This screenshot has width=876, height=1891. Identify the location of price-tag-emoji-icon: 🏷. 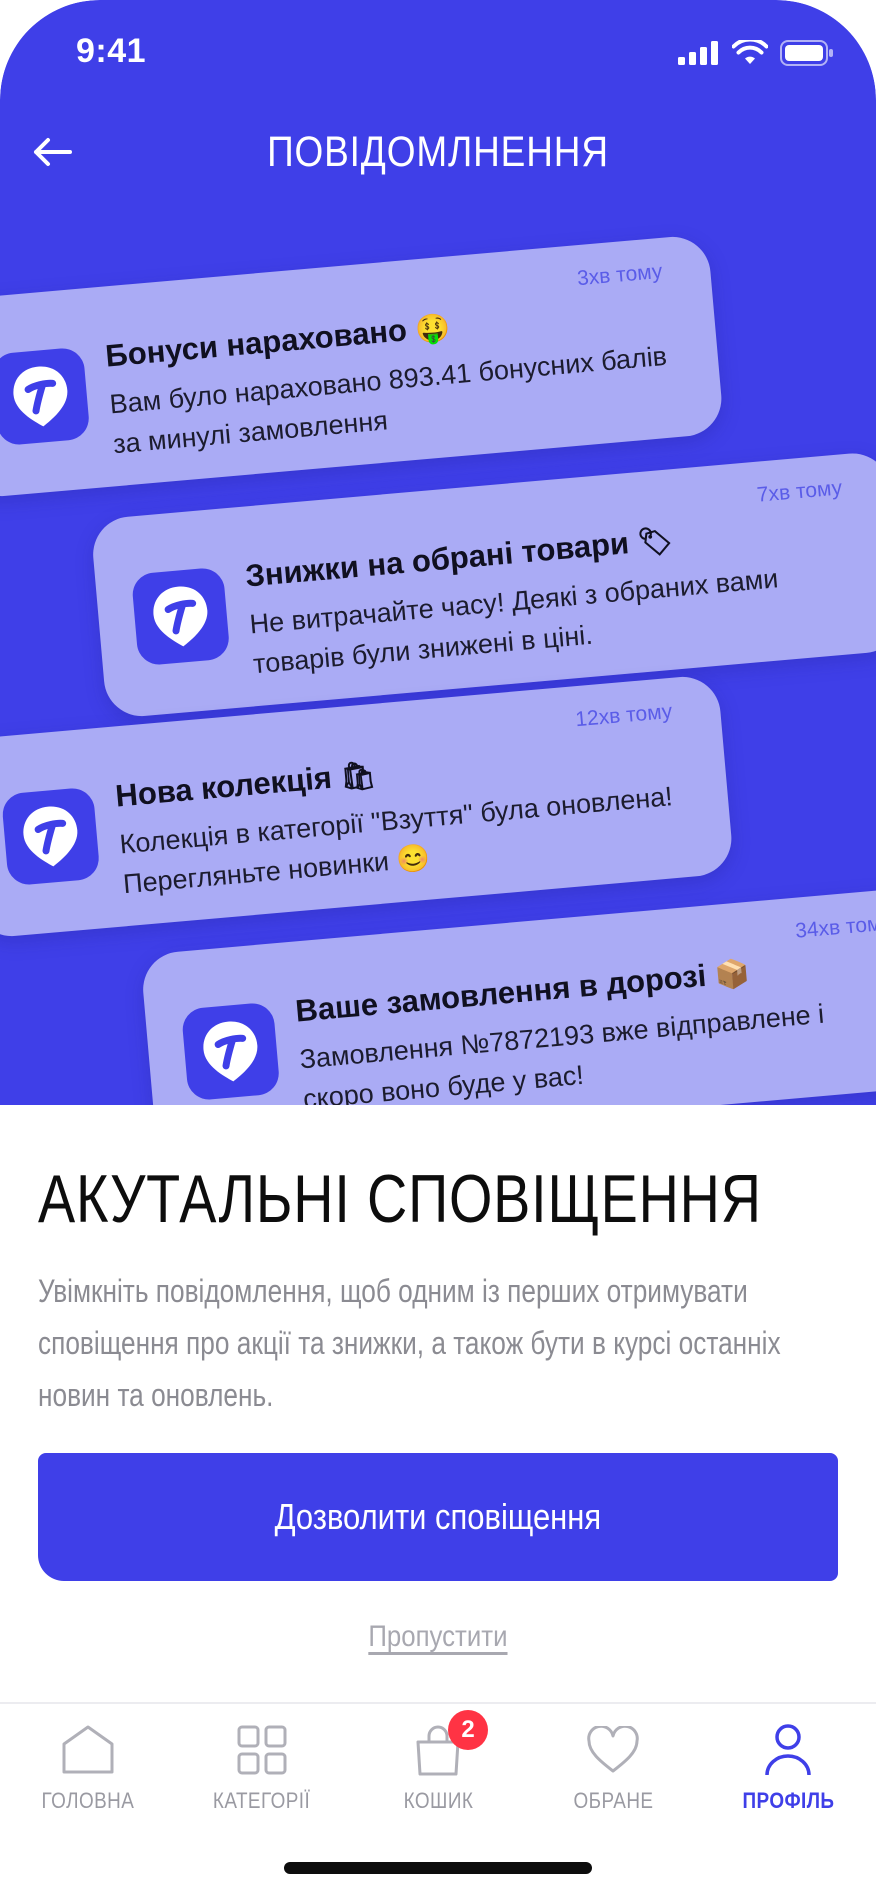
(655, 541).